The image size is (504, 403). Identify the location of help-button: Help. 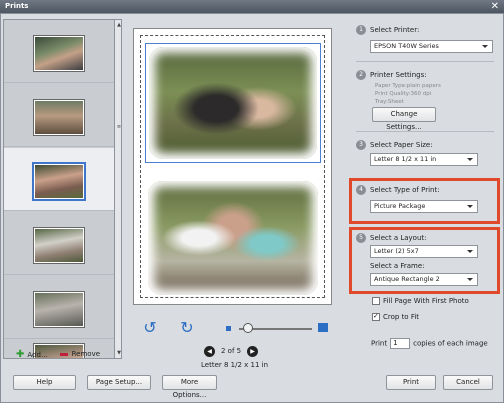
(44, 382).